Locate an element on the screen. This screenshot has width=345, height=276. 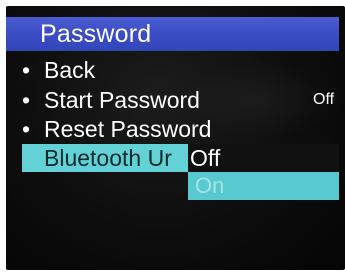
option-on: On is located at coordinates (263, 186).